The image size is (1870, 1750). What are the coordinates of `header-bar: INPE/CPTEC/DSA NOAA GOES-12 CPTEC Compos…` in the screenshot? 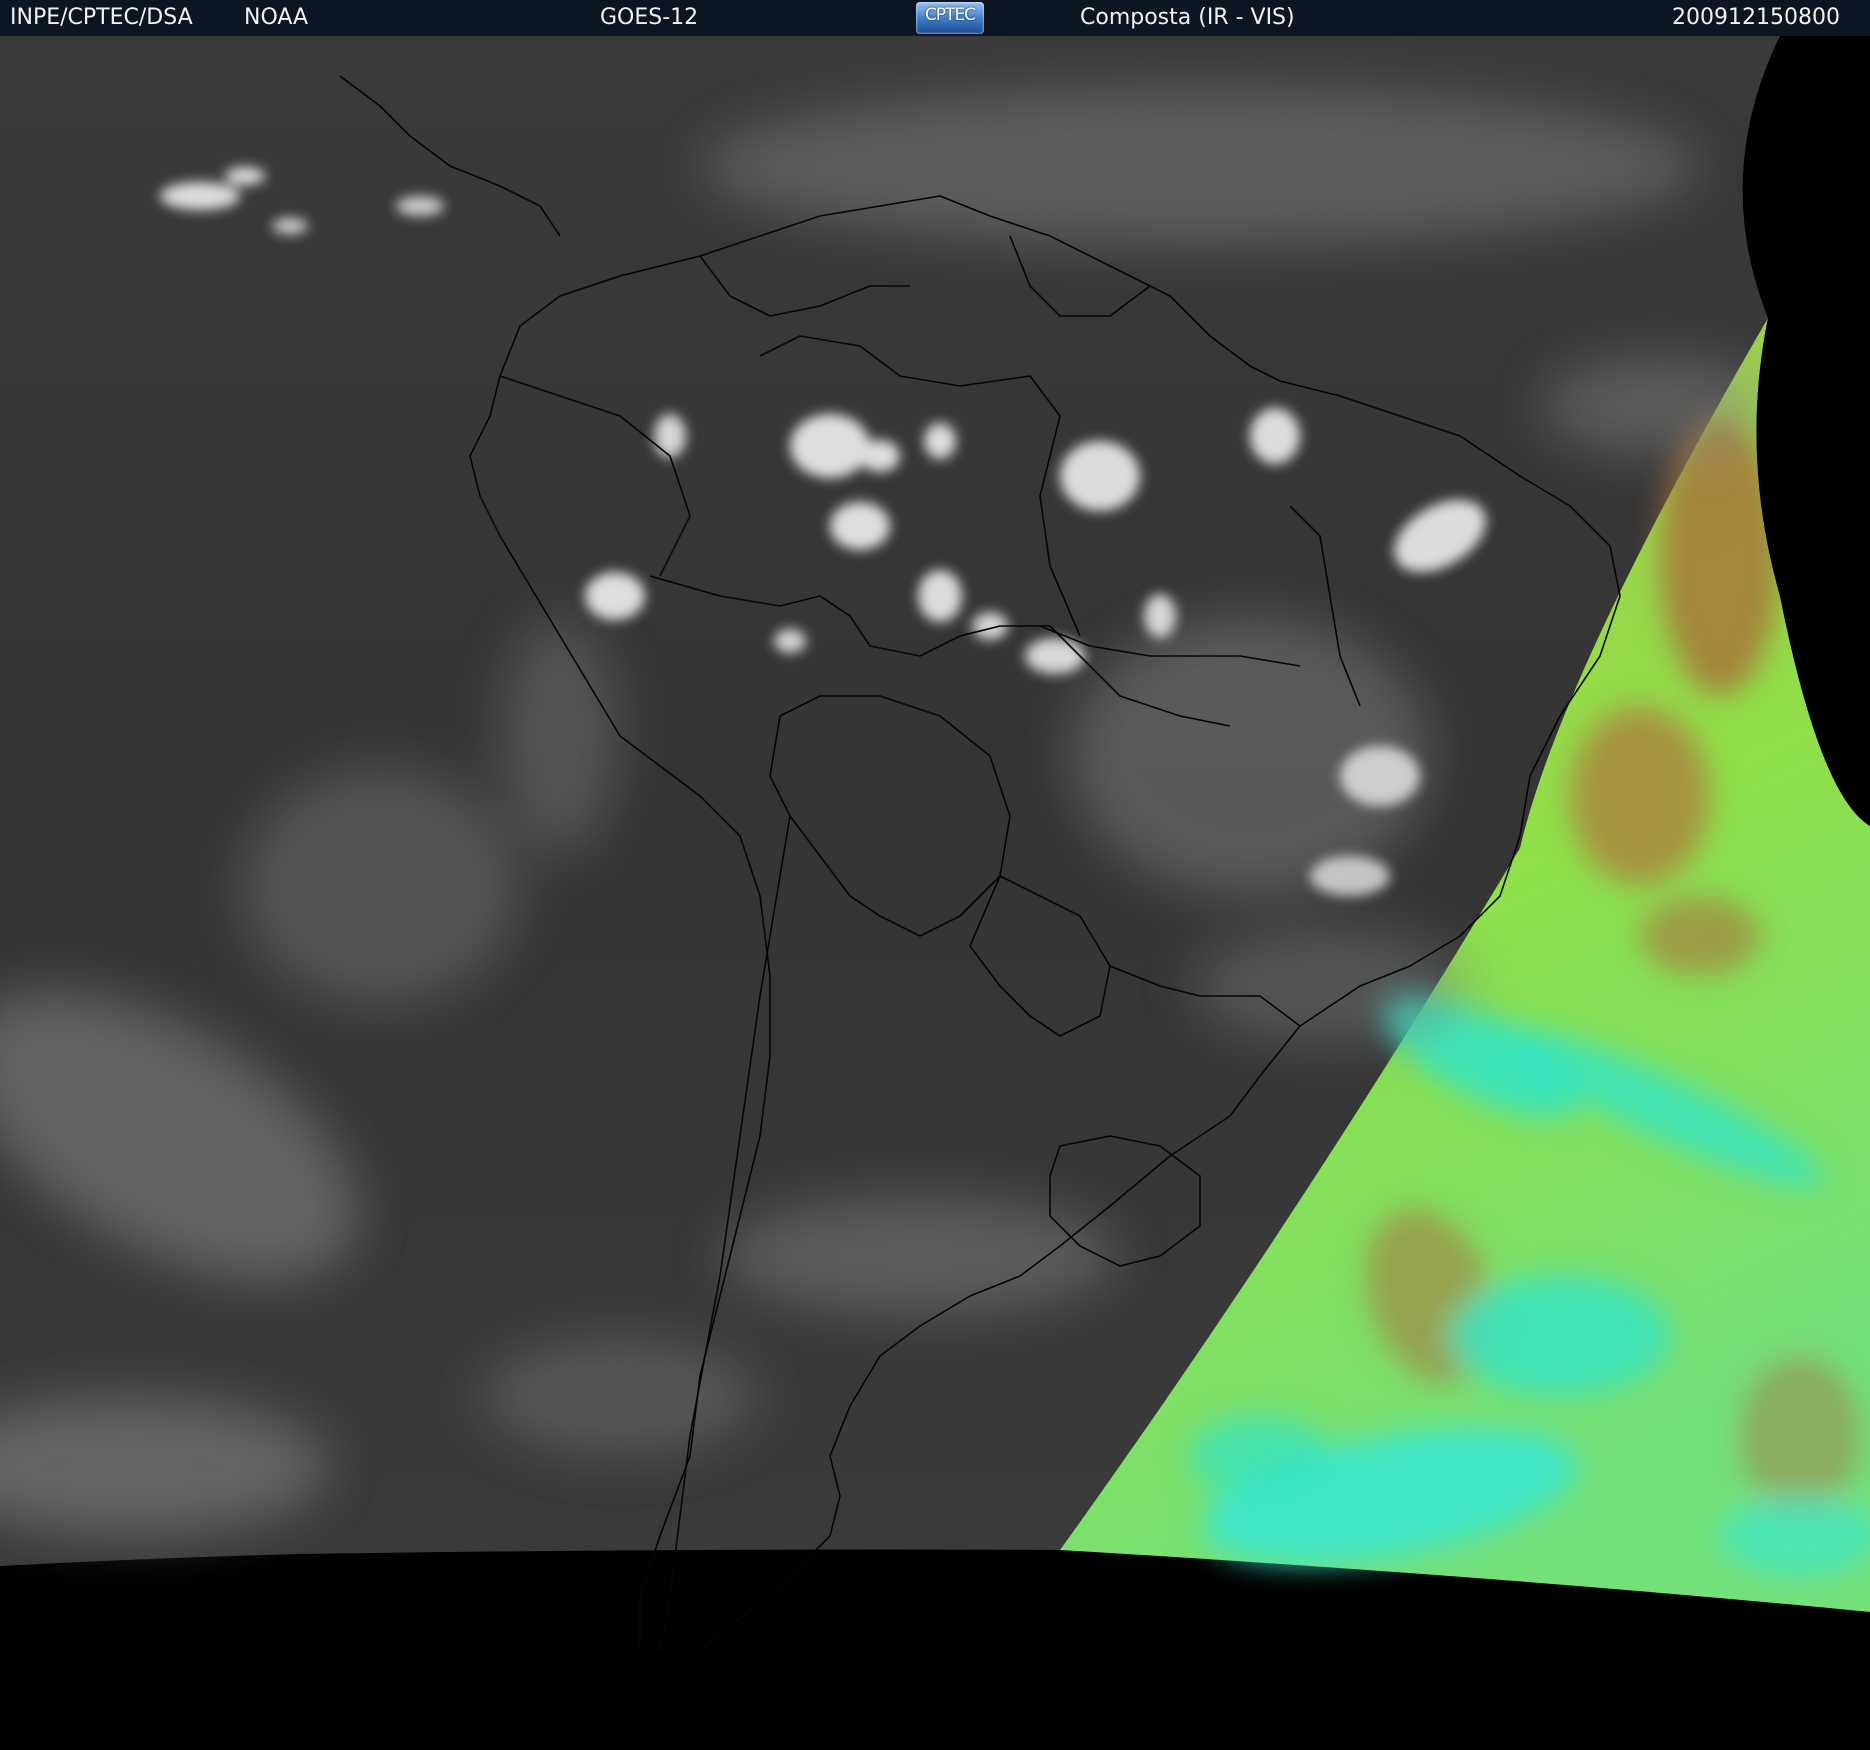 It's located at (935, 18).